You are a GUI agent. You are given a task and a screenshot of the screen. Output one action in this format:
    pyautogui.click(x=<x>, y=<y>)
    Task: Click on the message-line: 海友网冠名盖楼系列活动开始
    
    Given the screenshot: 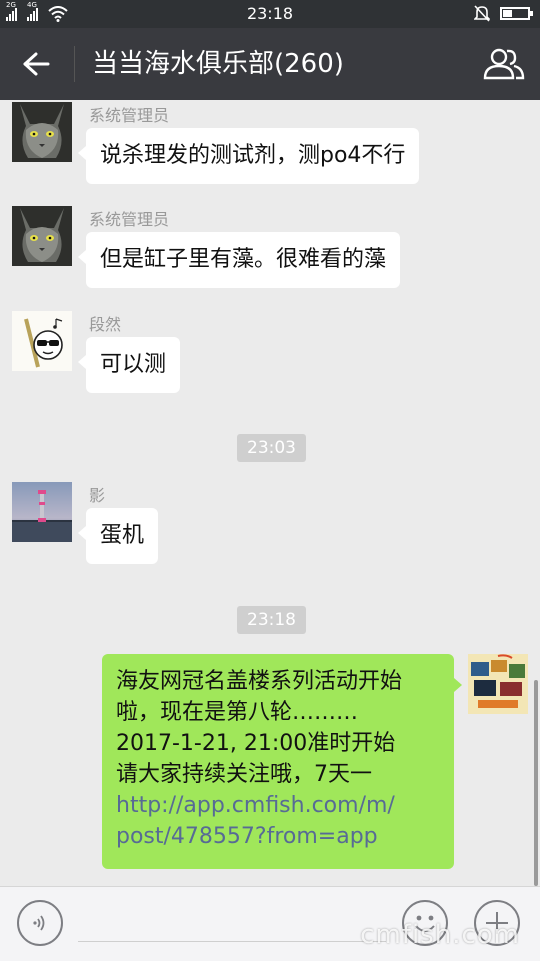 What is the action you would take?
    pyautogui.click(x=259, y=681)
    